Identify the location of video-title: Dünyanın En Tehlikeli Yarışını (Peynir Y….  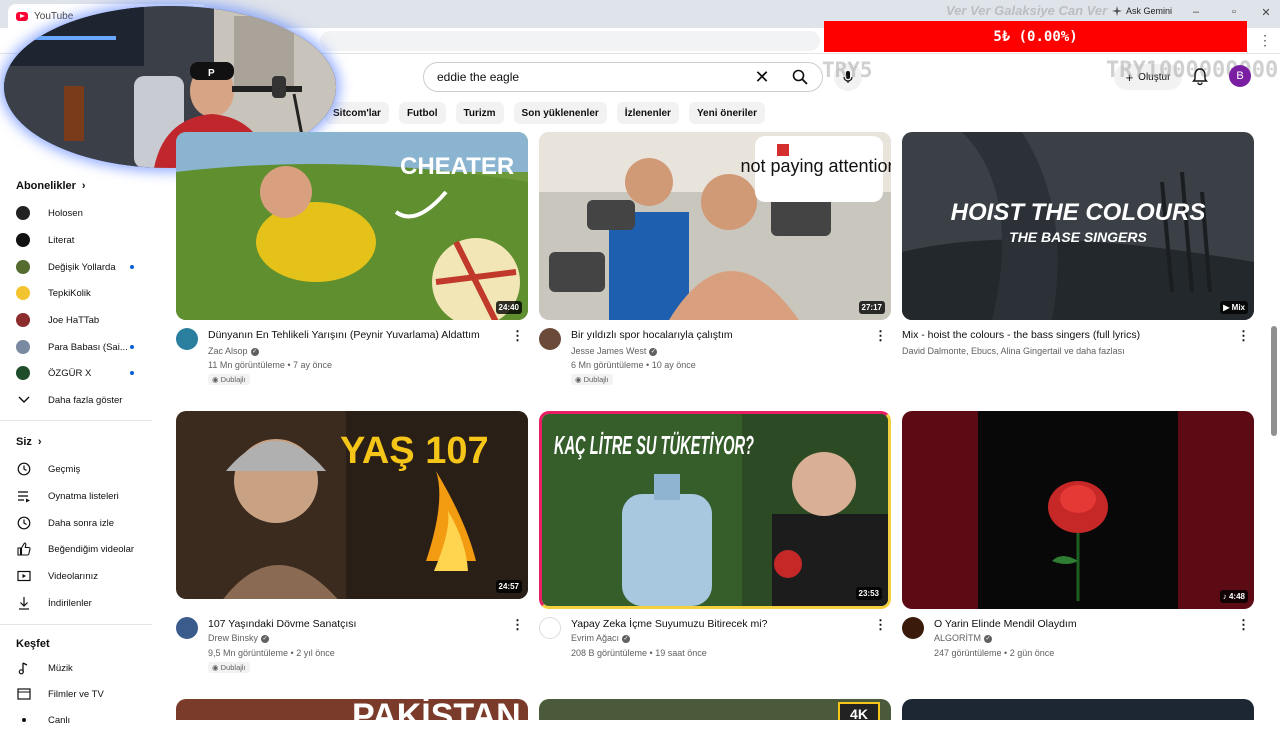
(344, 335).